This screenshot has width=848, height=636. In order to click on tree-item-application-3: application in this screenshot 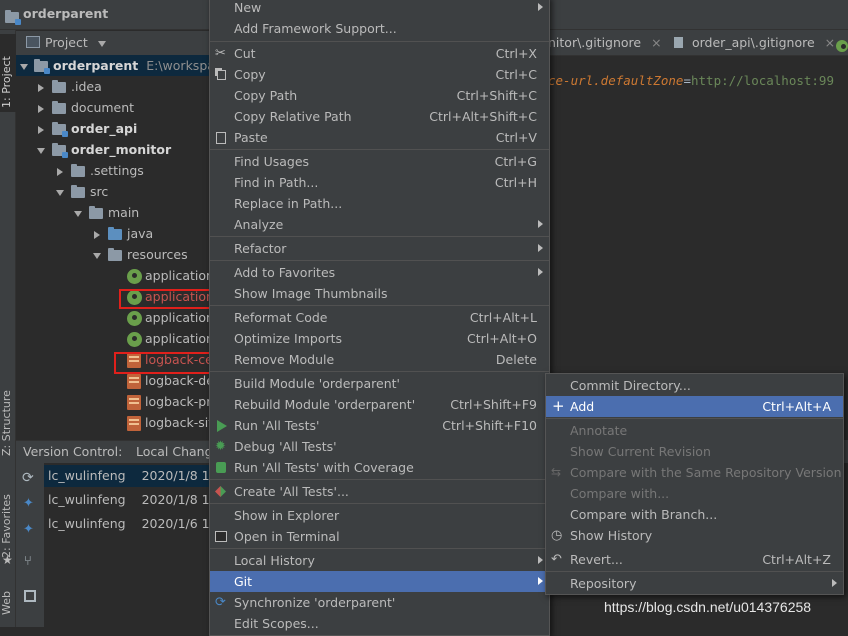, I will do `click(170, 317)`.